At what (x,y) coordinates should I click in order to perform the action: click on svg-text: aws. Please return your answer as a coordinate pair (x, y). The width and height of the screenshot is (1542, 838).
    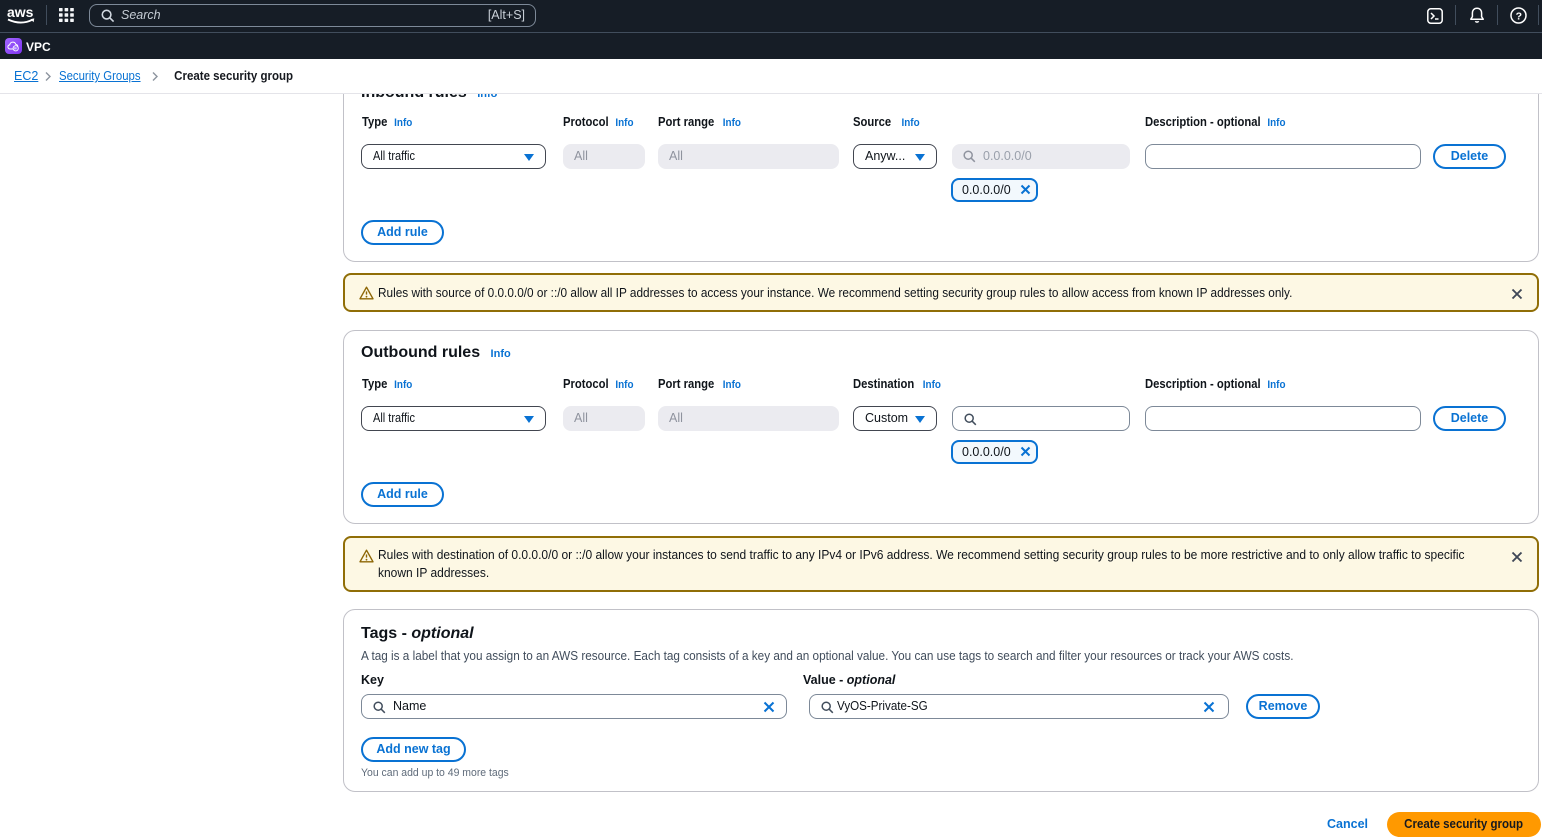
    Looking at the image, I should click on (20, 12).